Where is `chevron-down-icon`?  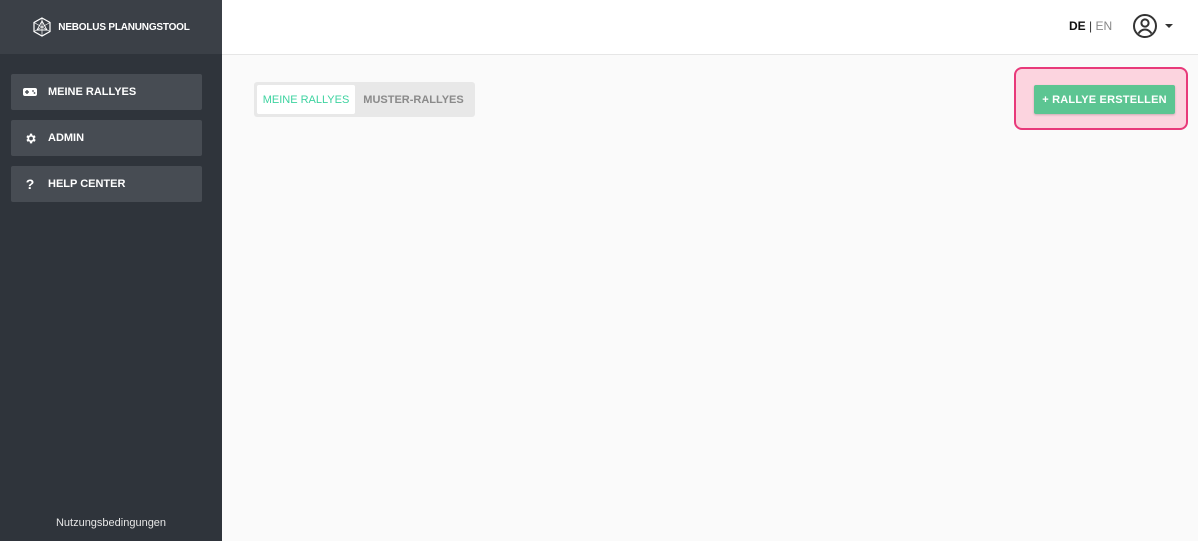 chevron-down-icon is located at coordinates (1169, 26).